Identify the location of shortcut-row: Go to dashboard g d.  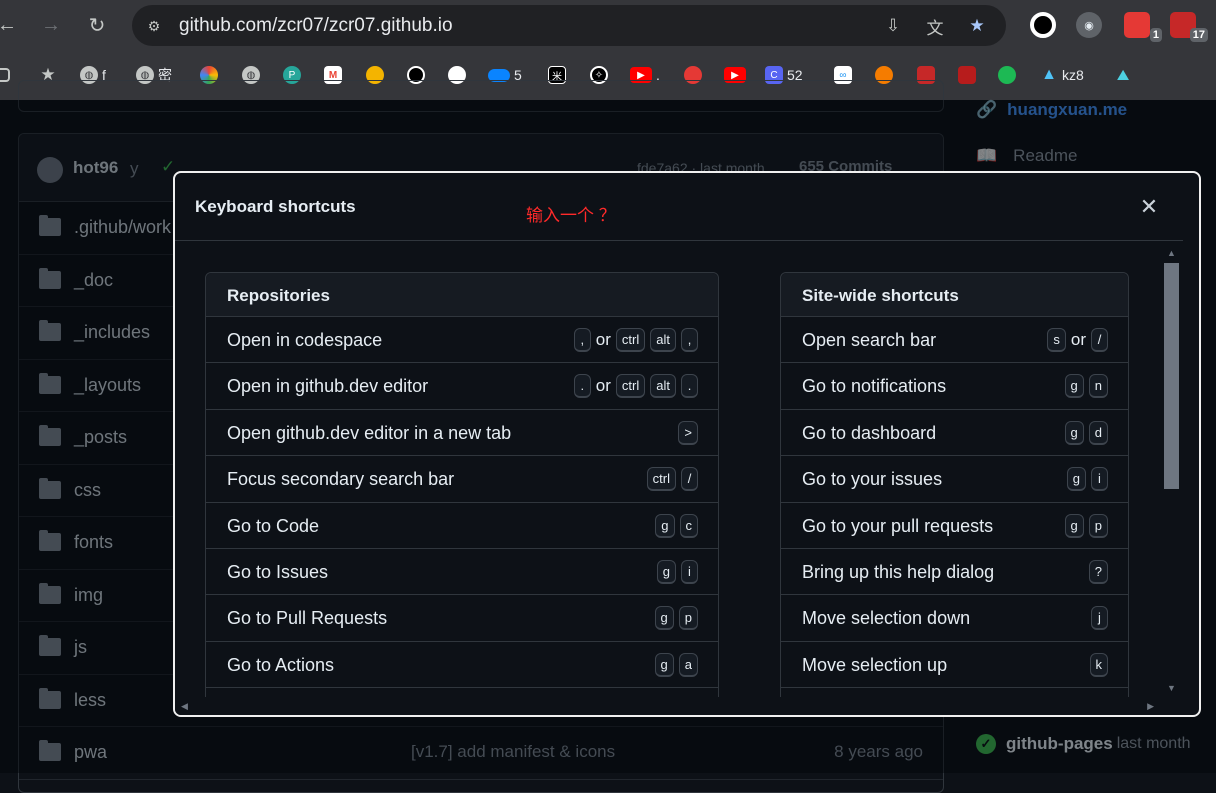
(954, 433).